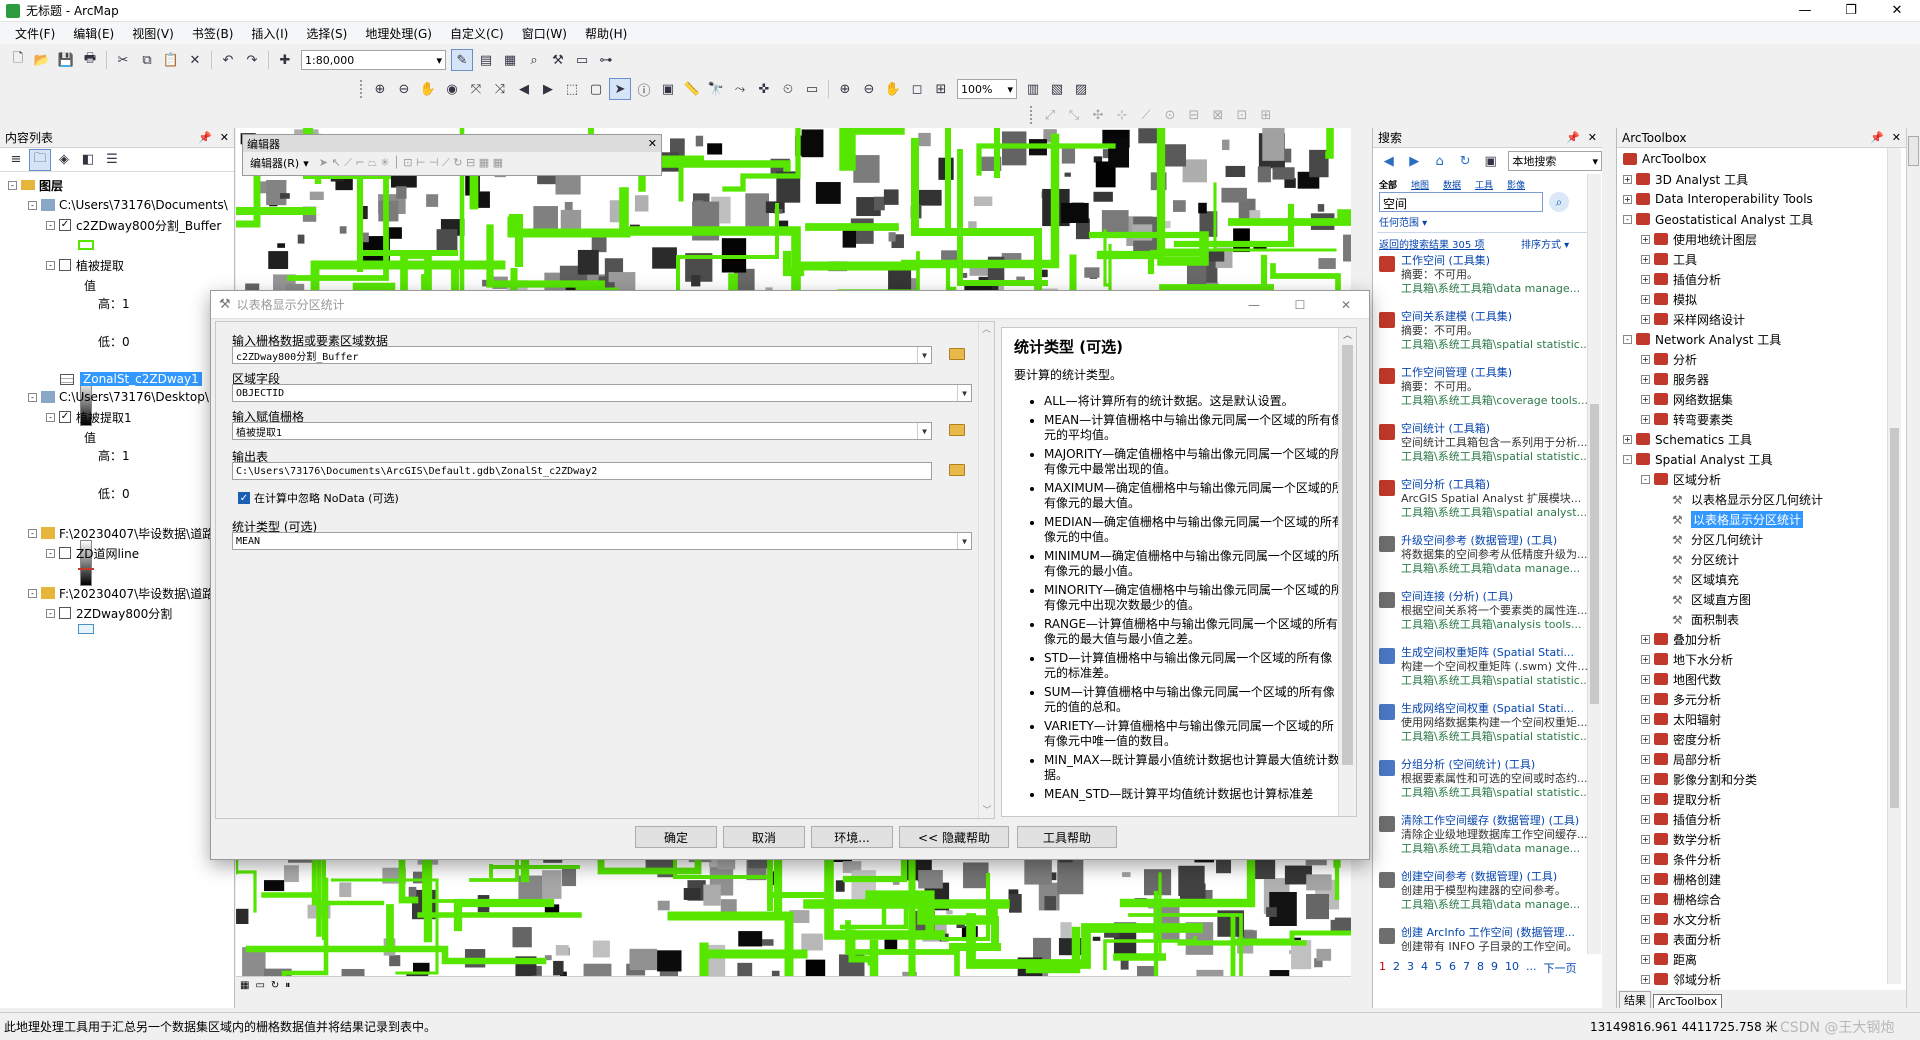  I want to click on model-builder-icon: ⊶, so click(606, 60).